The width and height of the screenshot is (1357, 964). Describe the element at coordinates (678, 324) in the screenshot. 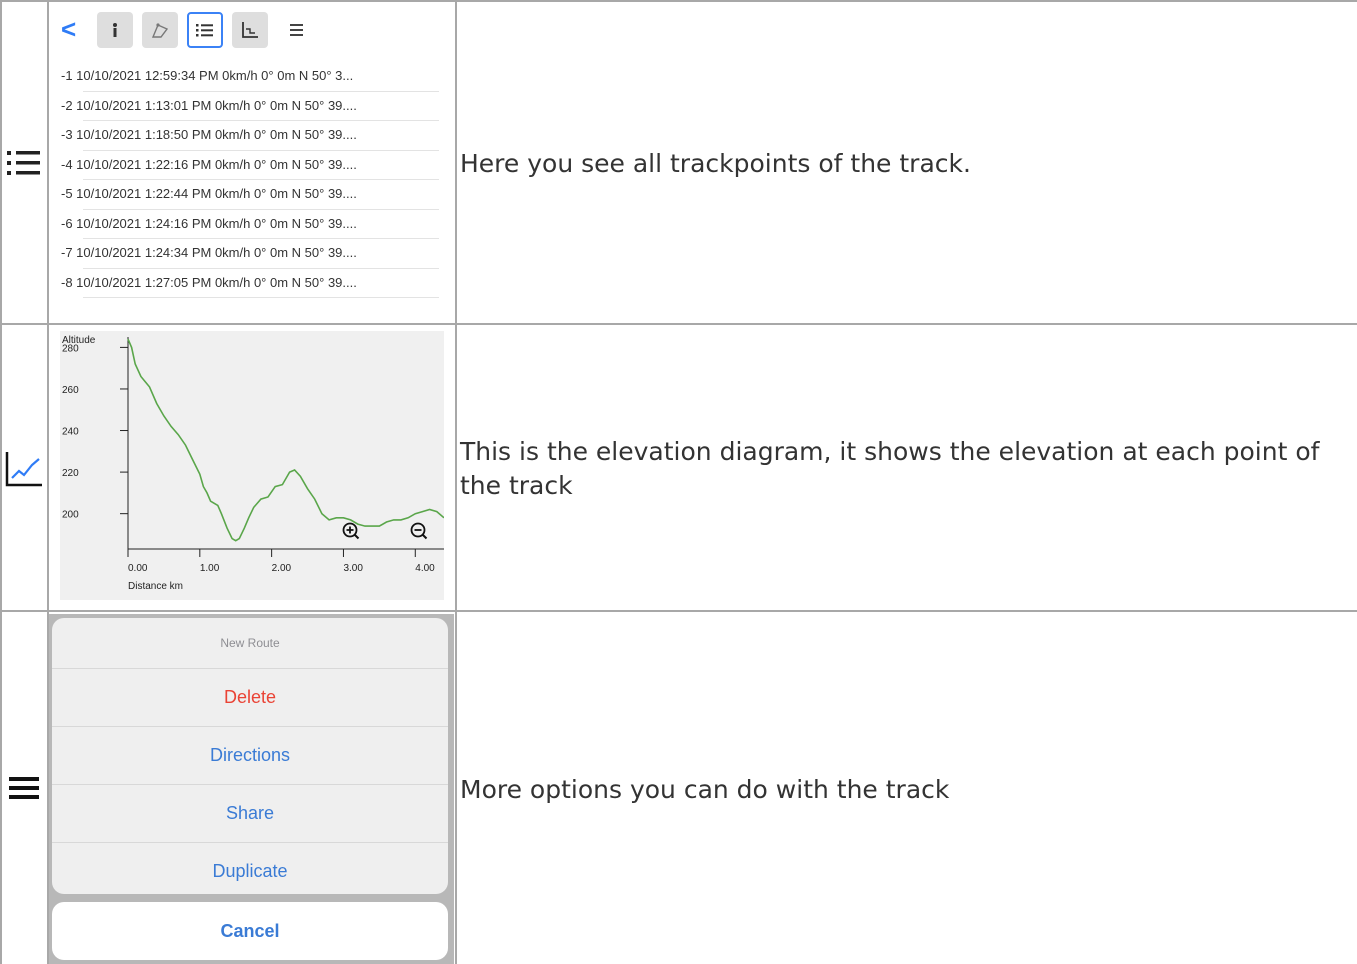

I see `table-border-row1` at that location.